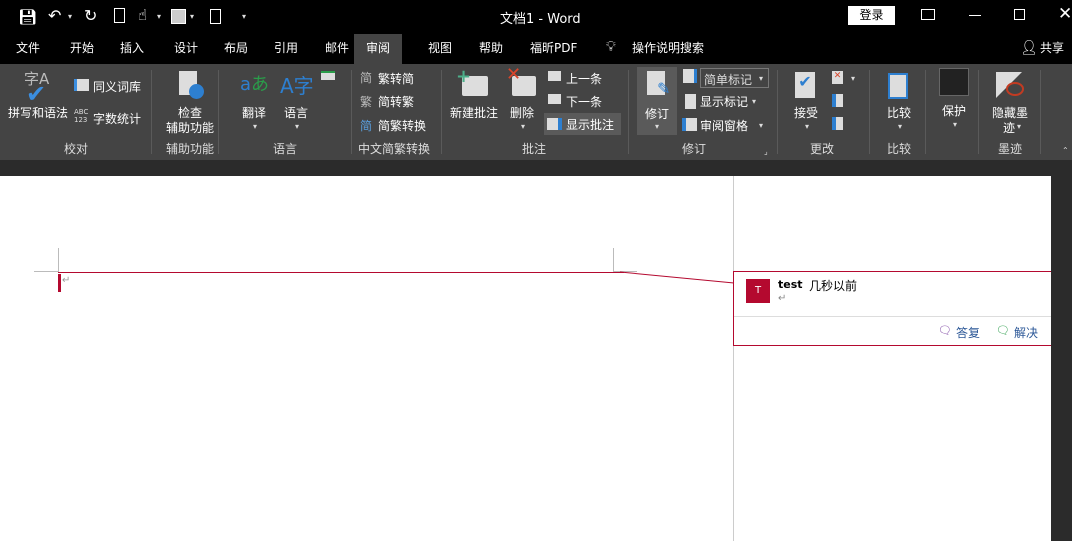 This screenshot has width=1072, height=541. I want to click on accept-dropdown-icon: ▾, so click(807, 126).